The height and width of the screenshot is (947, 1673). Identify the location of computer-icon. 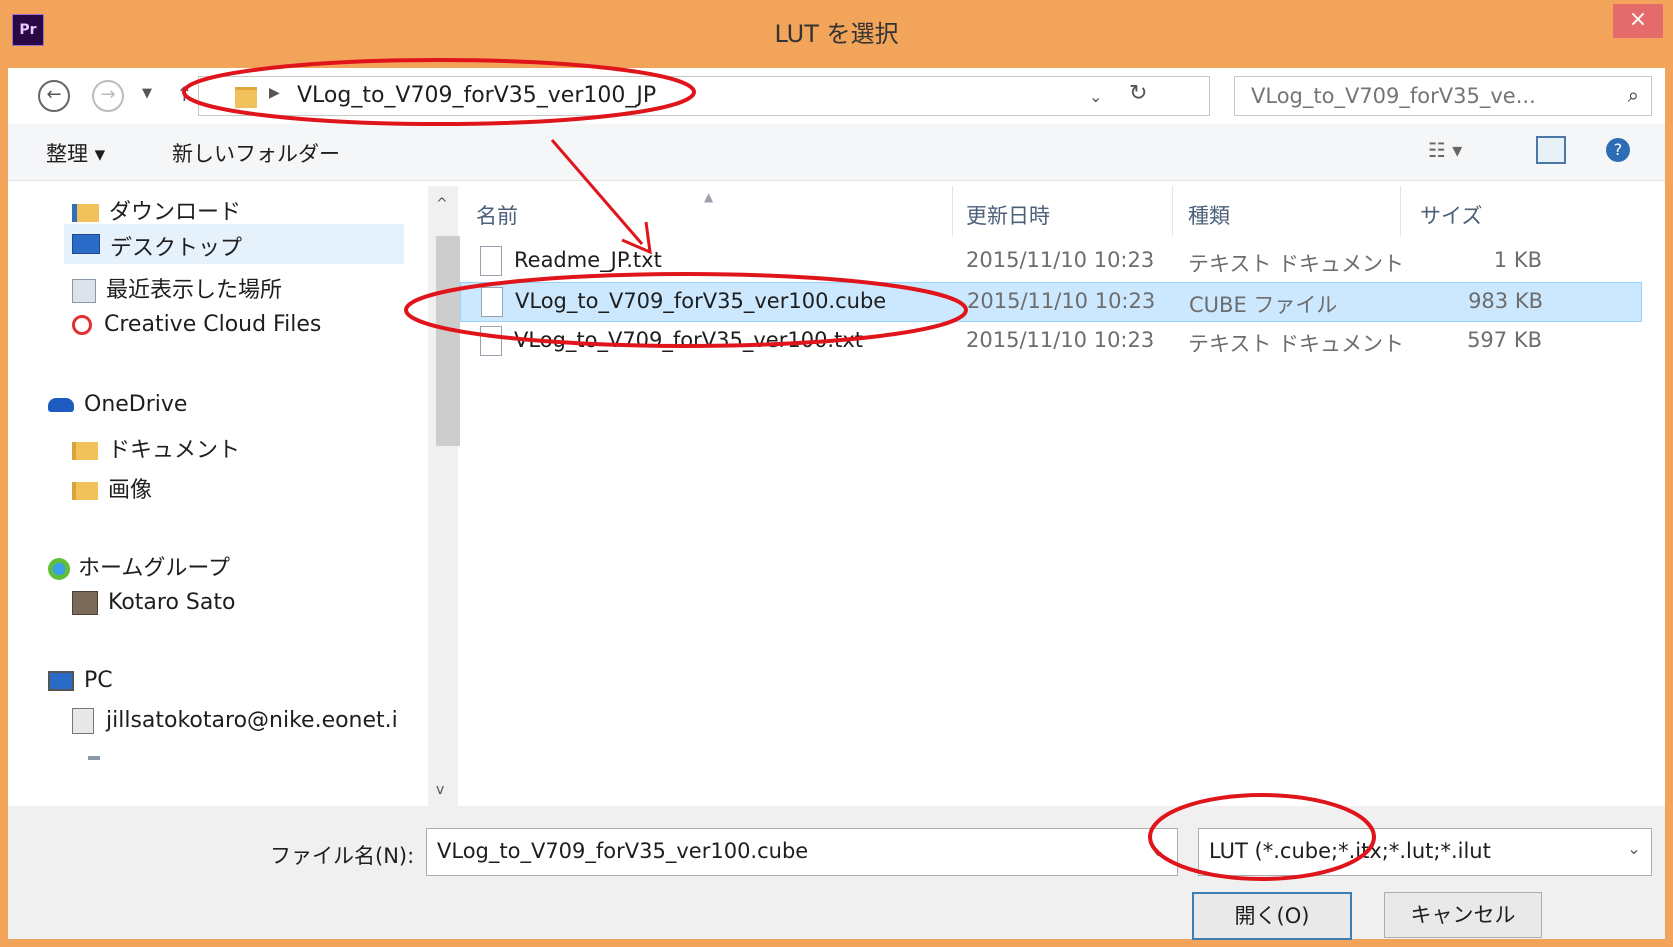
(61, 681).